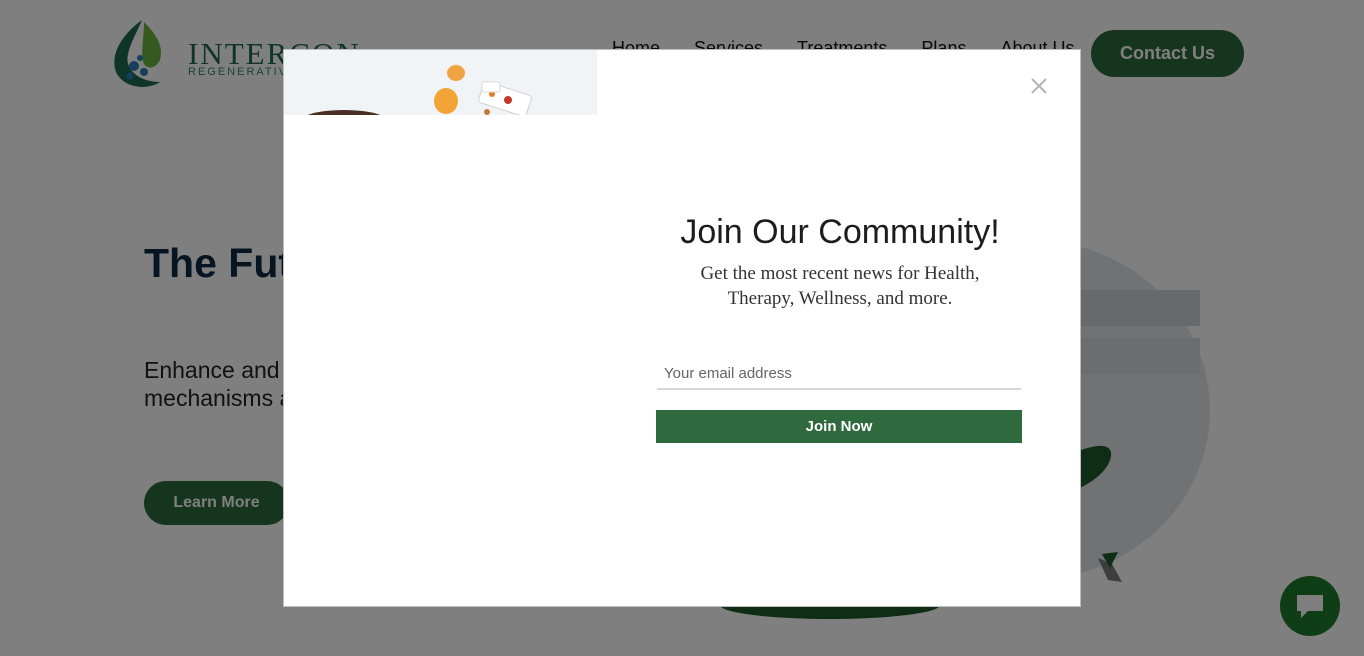 This screenshot has width=1364, height=656. What do you see at coordinates (839, 426) in the screenshot?
I see `join-now-button: Join Now` at bounding box center [839, 426].